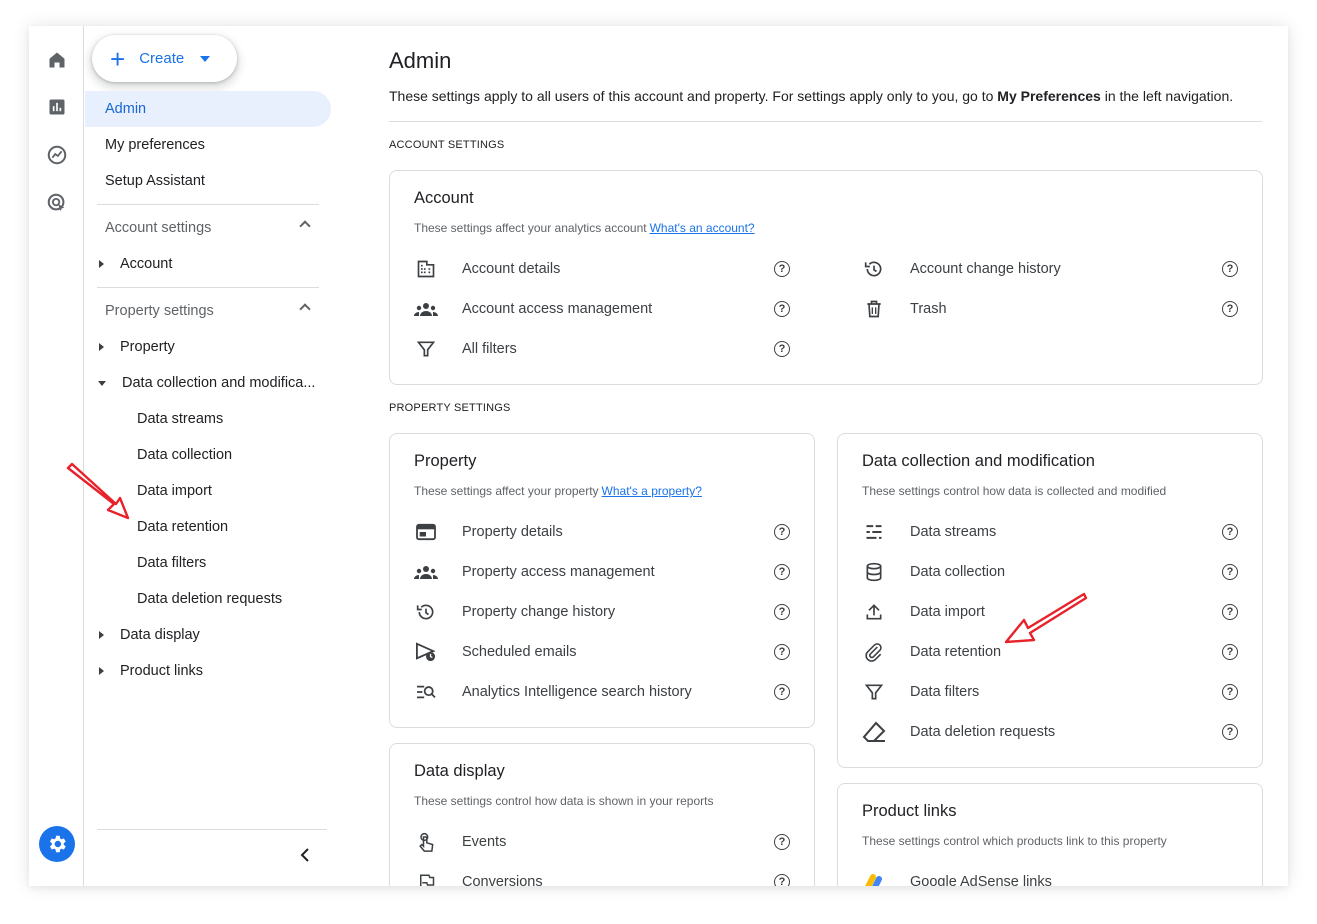 Image resolution: width=1317 pixels, height=924 pixels. What do you see at coordinates (484, 842) in the screenshot?
I see `events-label: Events` at bounding box center [484, 842].